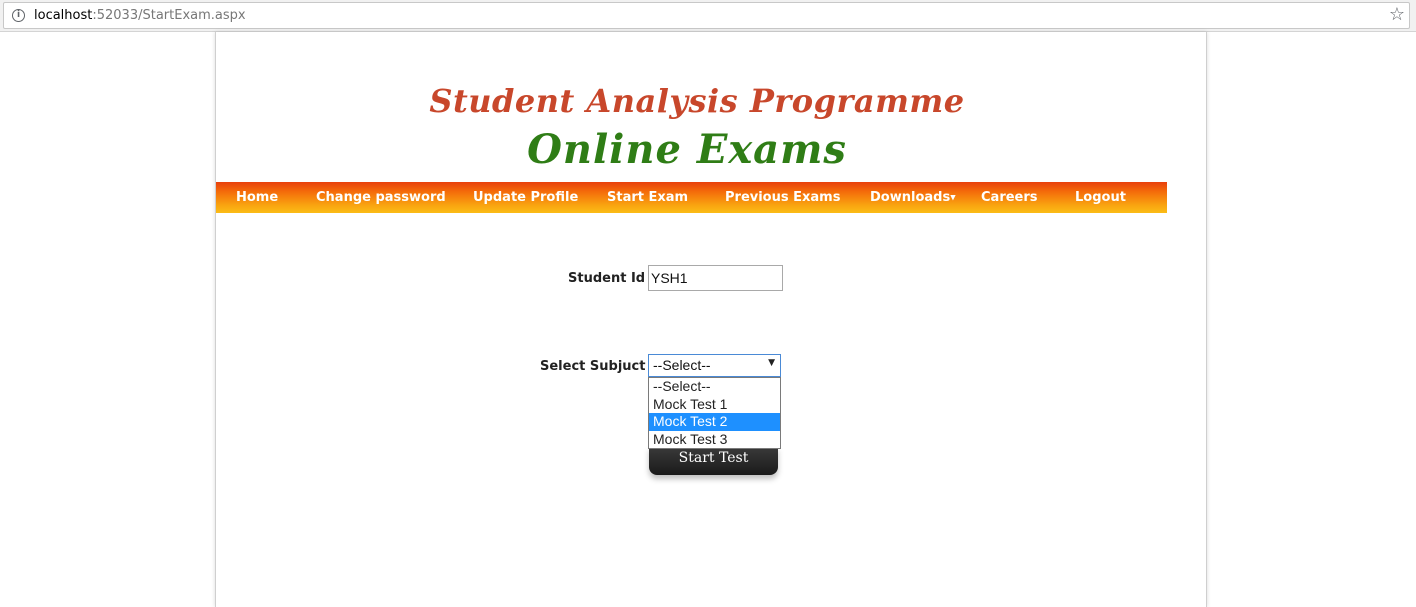 This screenshot has height=607, width=1416. I want to click on site-subtitle: Online Exams, so click(687, 149).